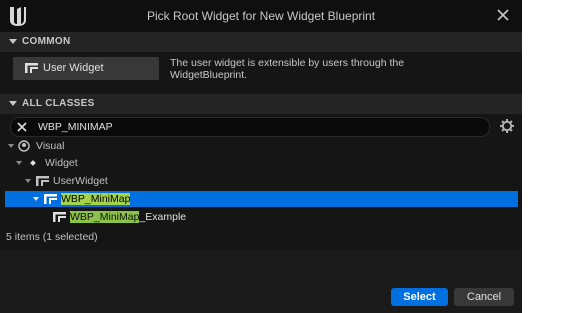 This screenshot has width=580, height=313. I want to click on visual-class-icon, so click(24, 146).